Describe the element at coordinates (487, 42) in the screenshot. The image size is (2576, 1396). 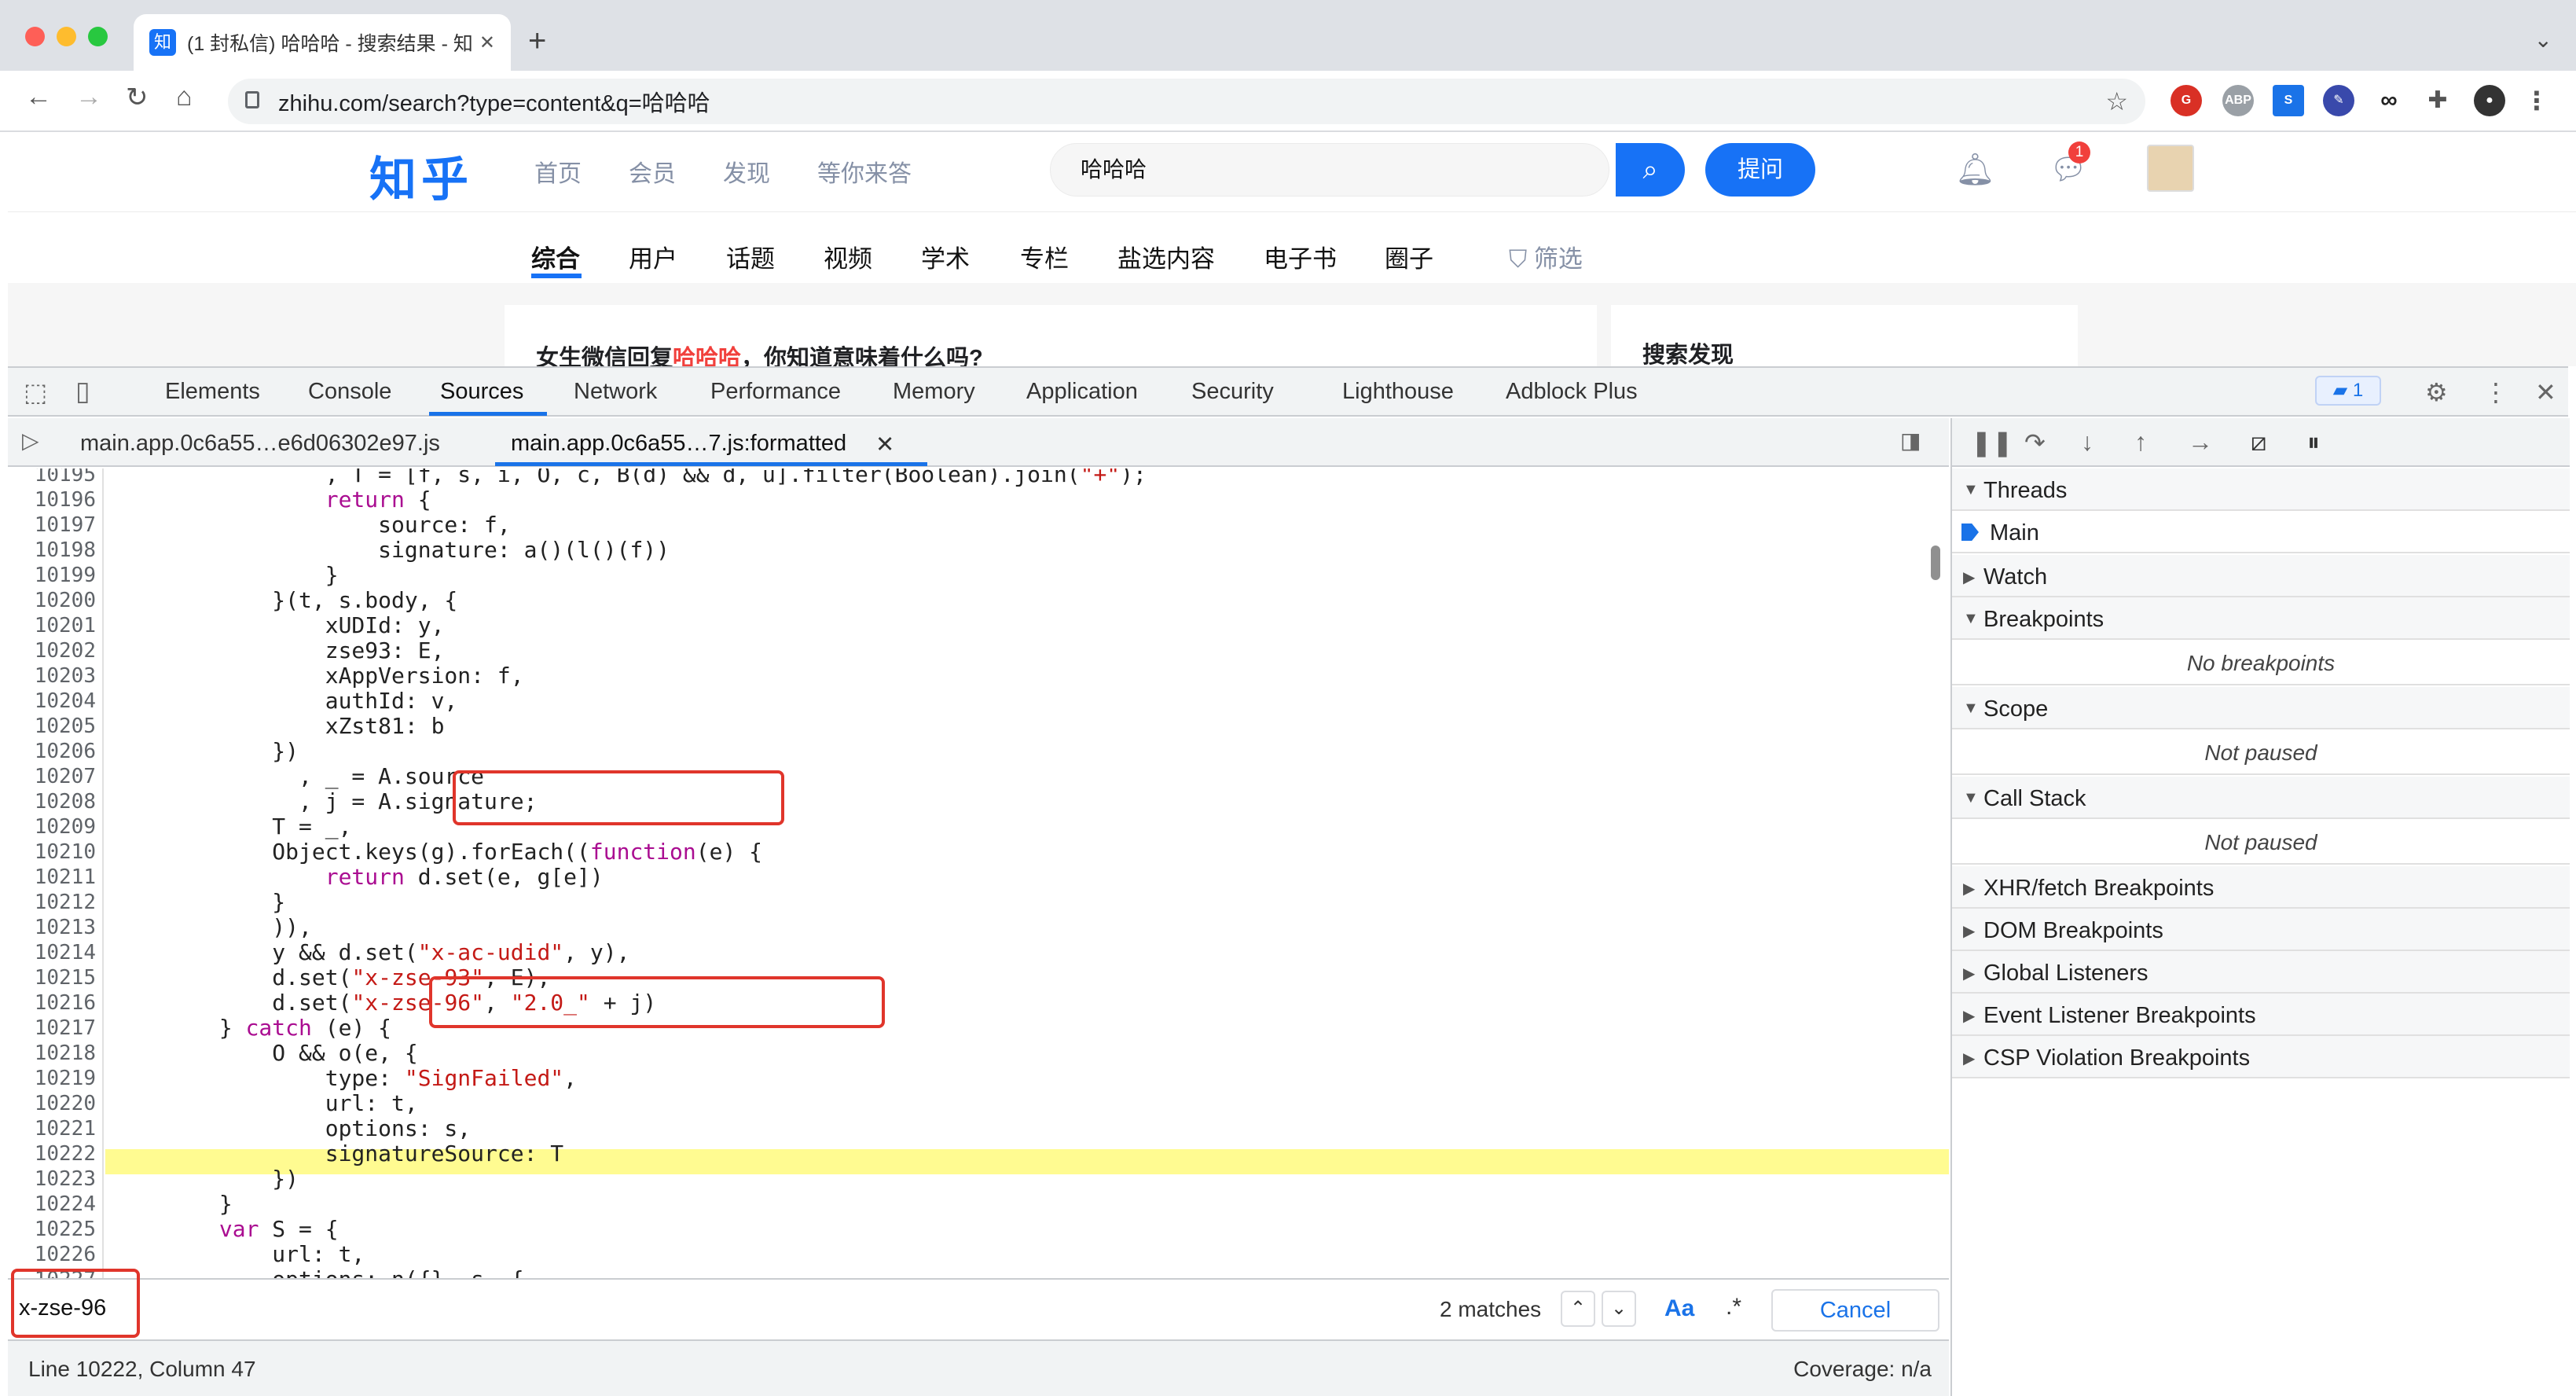
I see `close-tab-icon: ✕` at that location.